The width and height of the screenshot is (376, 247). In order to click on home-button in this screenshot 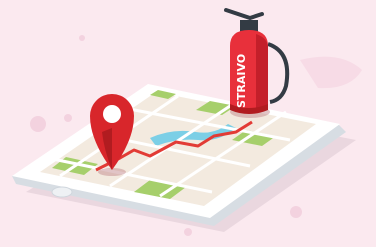, I will do `click(62, 192)`.